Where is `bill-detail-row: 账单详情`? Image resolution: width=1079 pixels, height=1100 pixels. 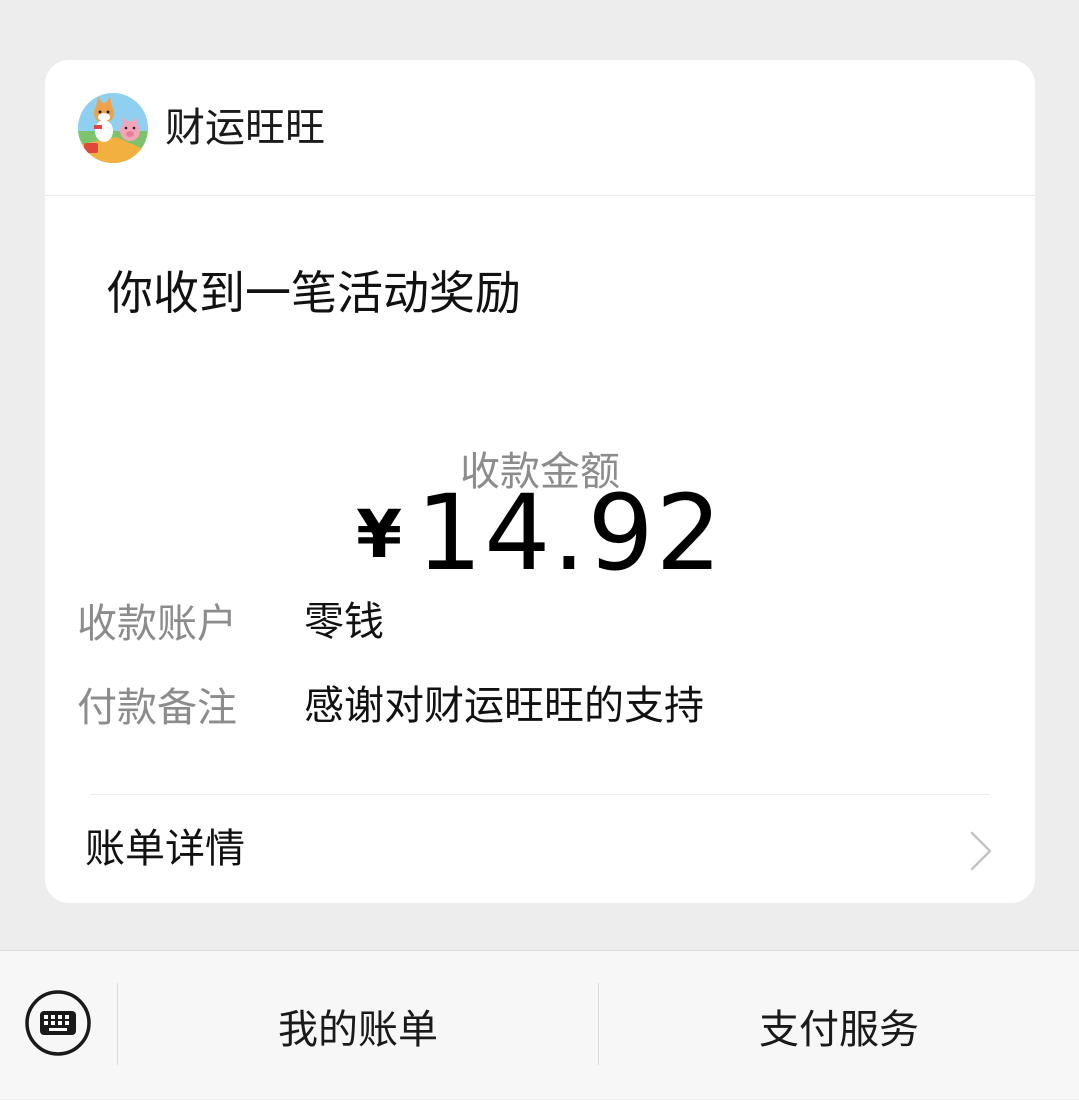
bill-detail-row: 账单详情 is located at coordinates (540, 849).